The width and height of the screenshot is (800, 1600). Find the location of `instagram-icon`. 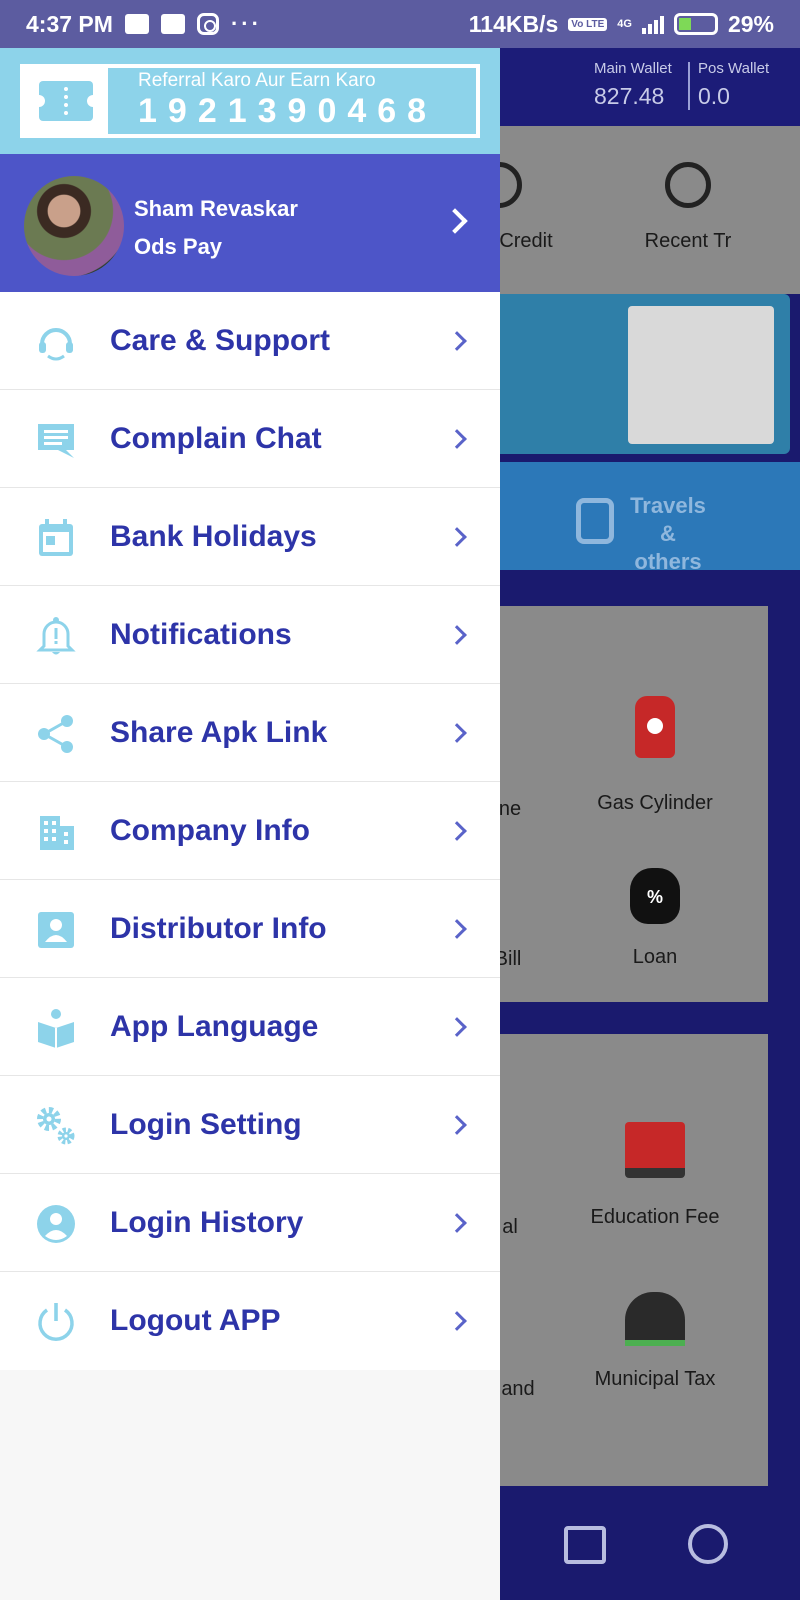

instagram-icon is located at coordinates (207, 24).